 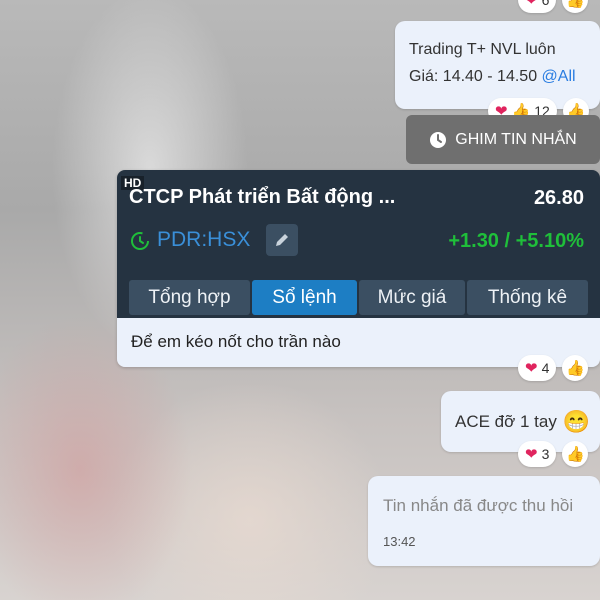 I want to click on ace-message: ACE đỡ 1 tay 😁, so click(x=522, y=422).